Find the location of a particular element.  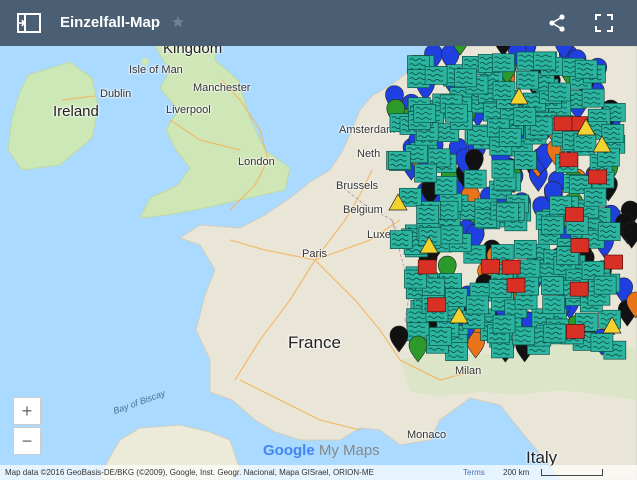

scale-label: 200 km is located at coordinates (516, 472).